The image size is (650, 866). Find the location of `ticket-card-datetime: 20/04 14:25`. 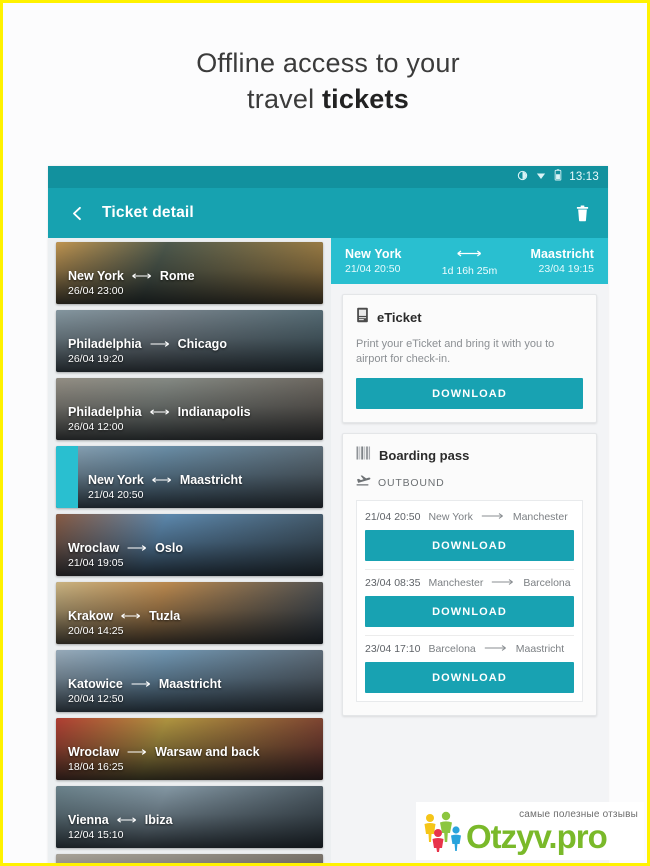

ticket-card-datetime: 20/04 14:25 is located at coordinates (96, 631).